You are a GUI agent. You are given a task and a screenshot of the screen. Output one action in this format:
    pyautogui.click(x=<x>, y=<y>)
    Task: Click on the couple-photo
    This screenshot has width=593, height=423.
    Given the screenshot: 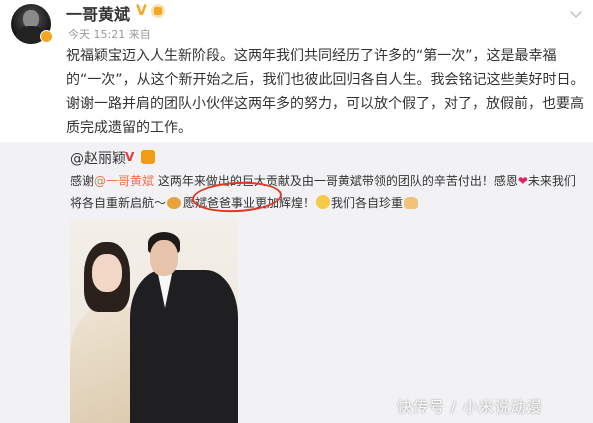 What is the action you would take?
    pyautogui.click(x=154, y=321)
    